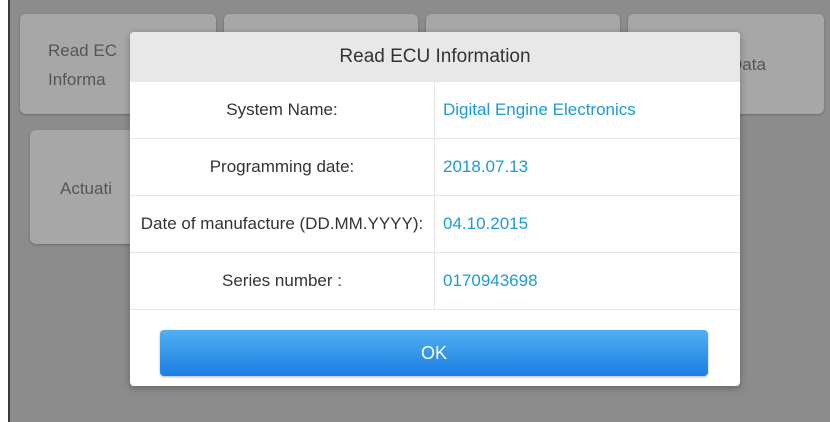  I want to click on table-row-series-number: Series number : 0170943698, so click(435, 281).